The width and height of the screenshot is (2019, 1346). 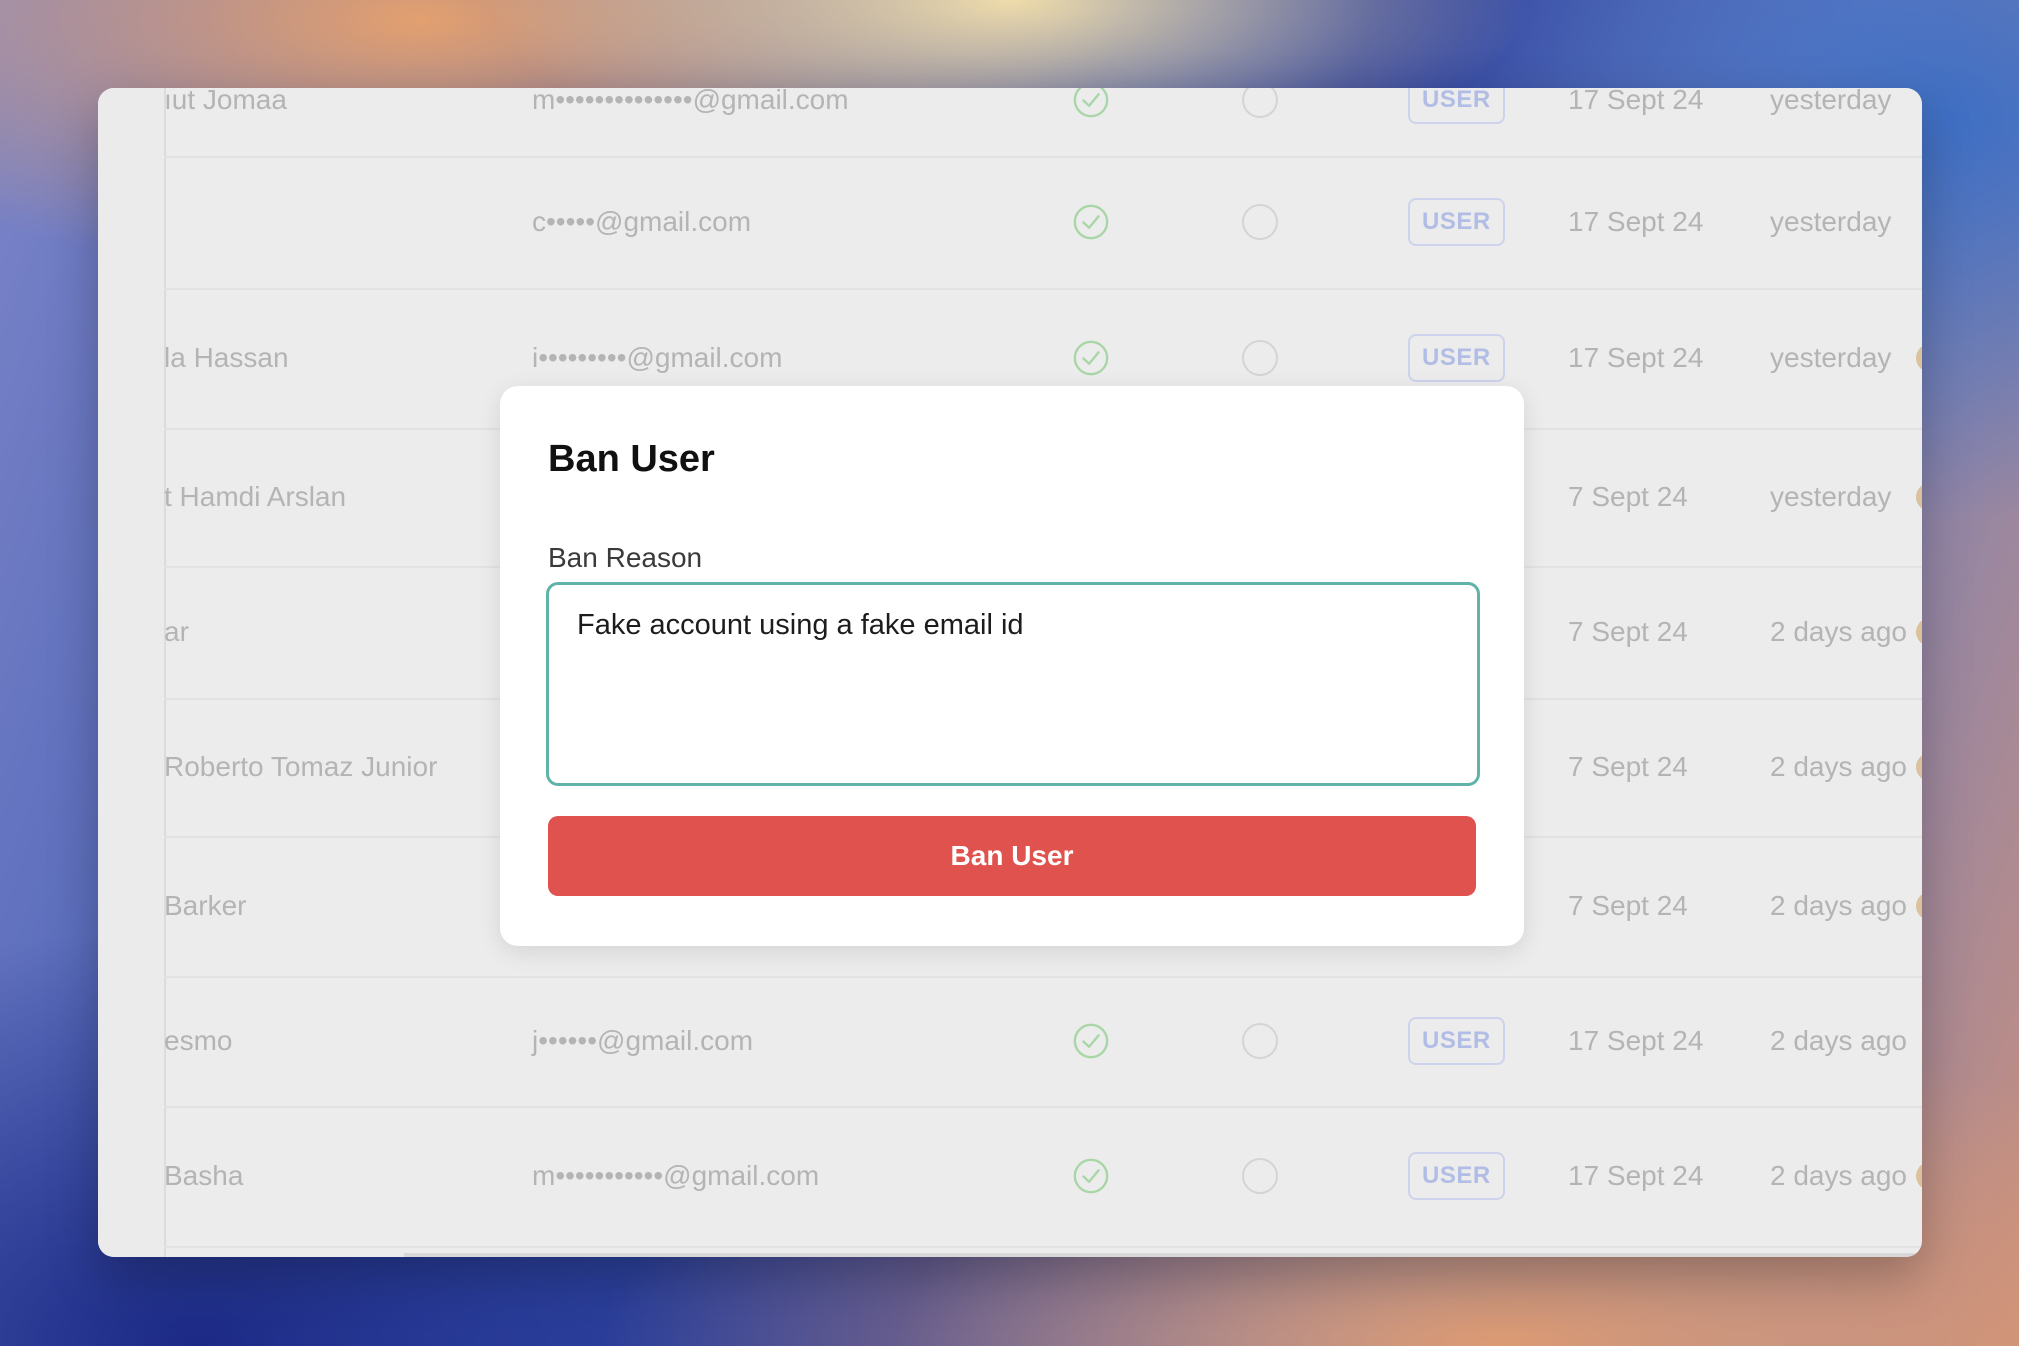 I want to click on dialog-title: Ban User, so click(x=631, y=459).